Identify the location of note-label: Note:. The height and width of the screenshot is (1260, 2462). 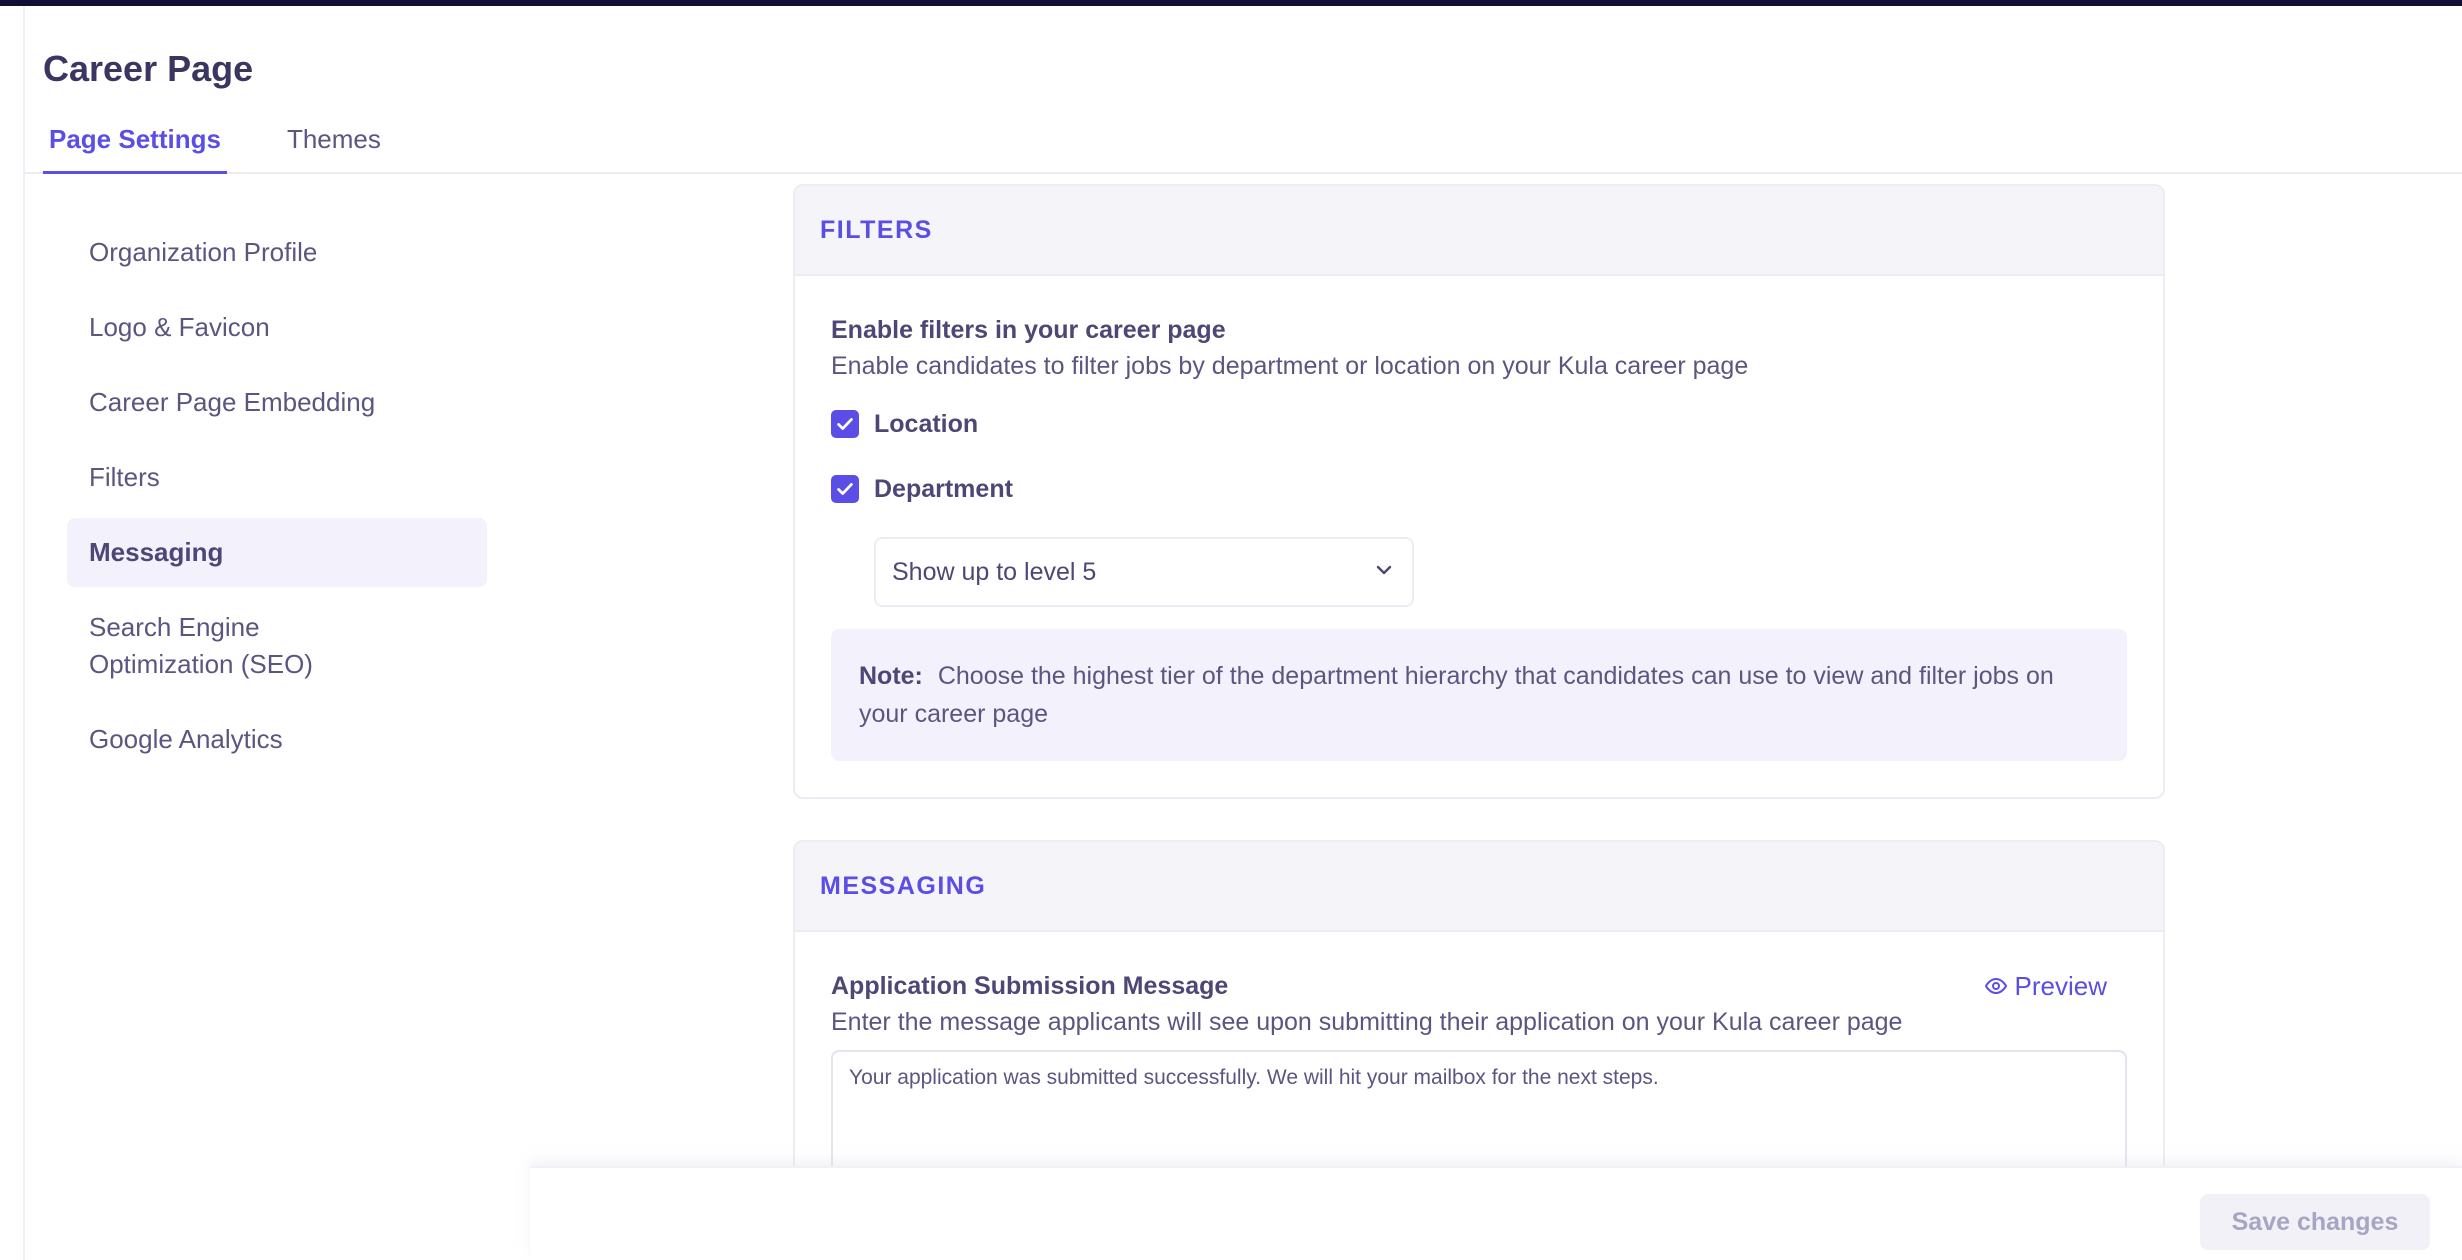
(891, 676).